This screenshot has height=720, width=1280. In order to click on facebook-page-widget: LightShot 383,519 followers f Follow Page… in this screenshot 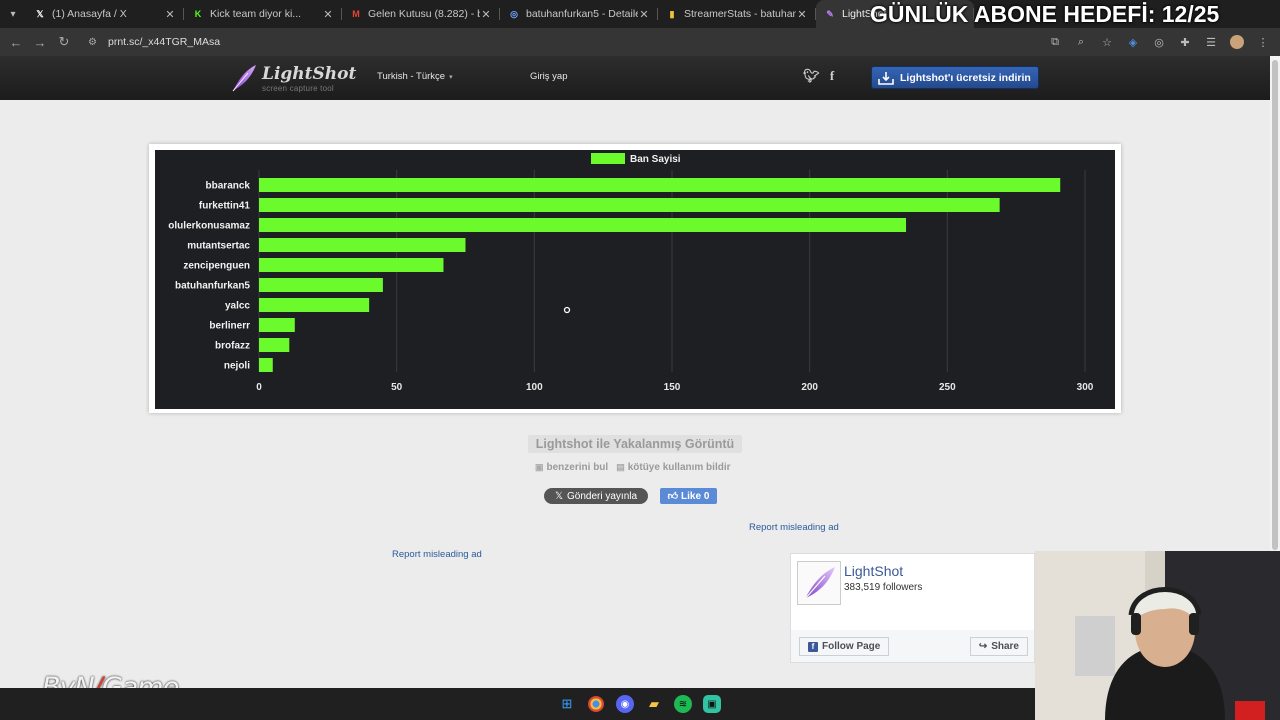, I will do `click(912, 608)`.